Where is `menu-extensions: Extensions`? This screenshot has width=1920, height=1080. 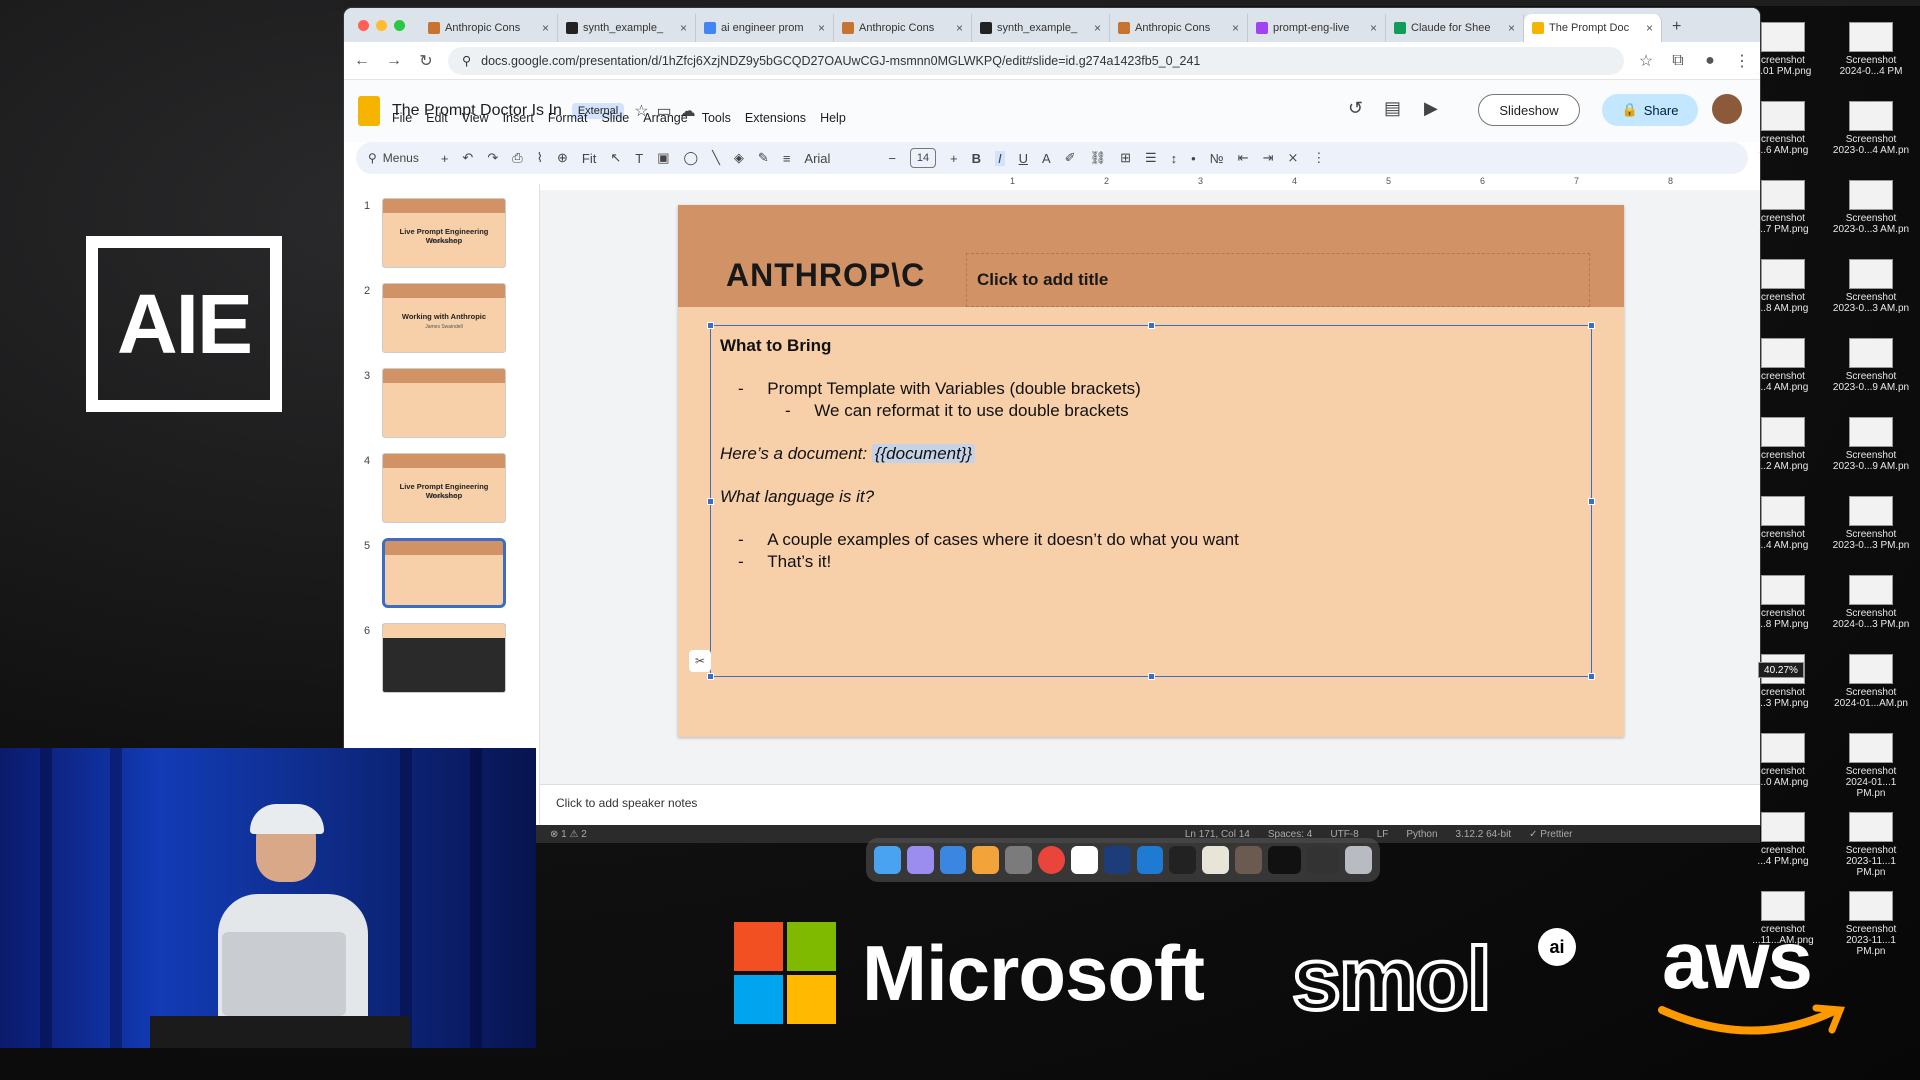 menu-extensions: Extensions is located at coordinates (775, 118).